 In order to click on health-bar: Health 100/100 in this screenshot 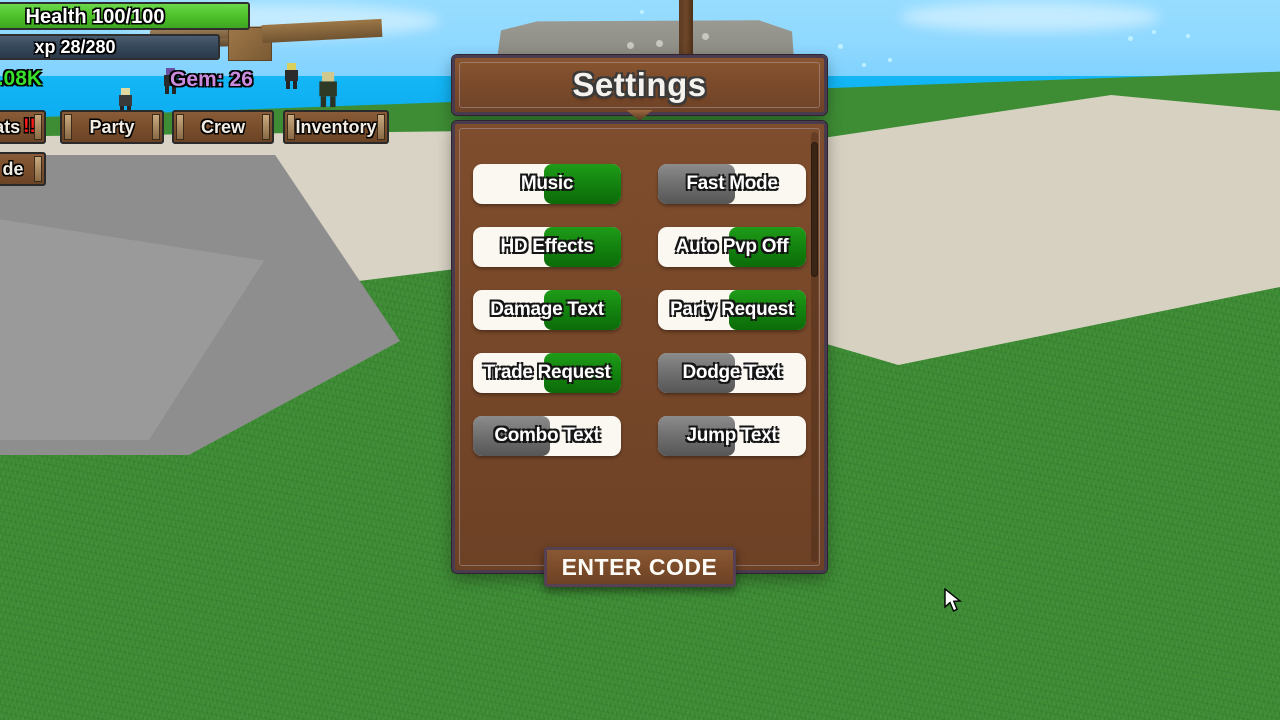, I will do `click(125, 16)`.